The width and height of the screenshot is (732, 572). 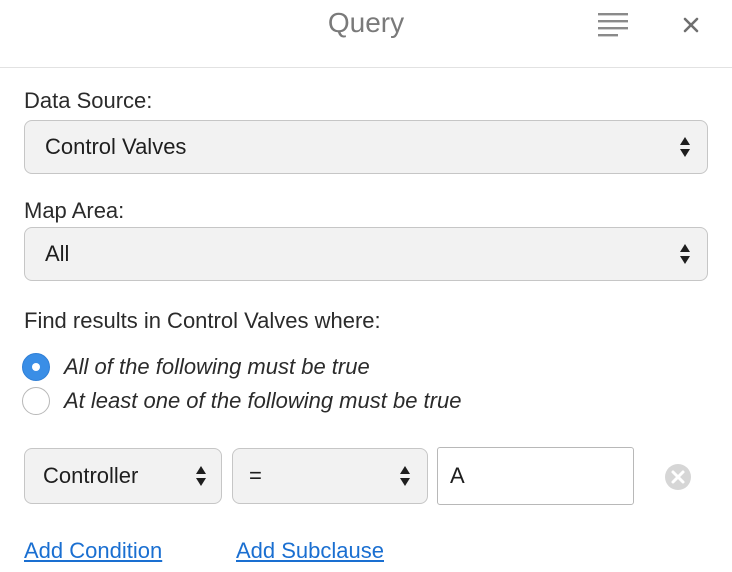 What do you see at coordinates (93, 551) in the screenshot?
I see `add-condition-link: Add Condition` at bounding box center [93, 551].